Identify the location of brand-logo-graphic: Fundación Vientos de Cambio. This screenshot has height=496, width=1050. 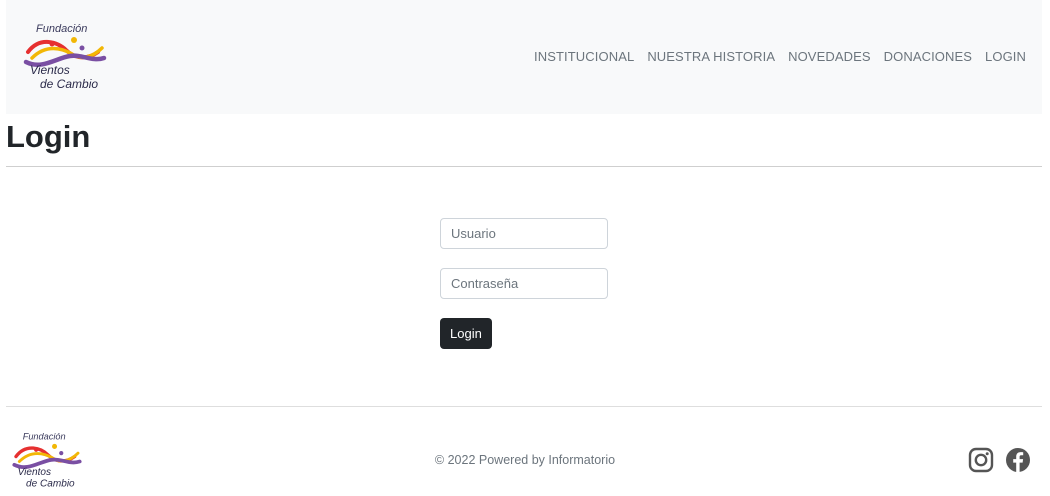
(65, 57).